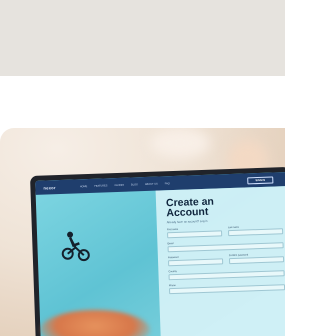 The height and width of the screenshot is (336, 320). What do you see at coordinates (224, 207) in the screenshot?
I see `form-title: Create an Account` at bounding box center [224, 207].